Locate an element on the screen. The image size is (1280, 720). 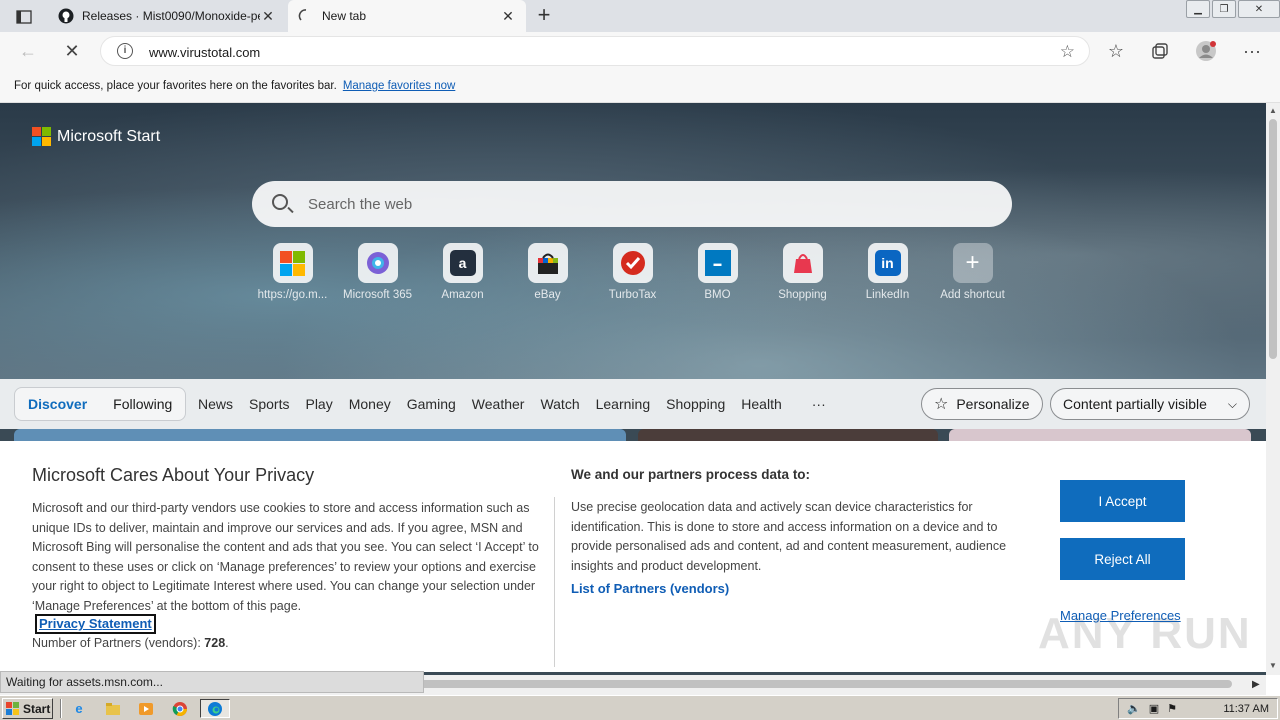
personalize-button: ☆ Personalize is located at coordinates (982, 404).